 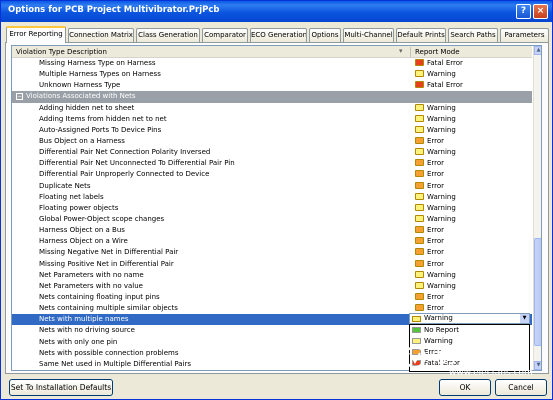 What do you see at coordinates (537, 292) in the screenshot?
I see `scrollbar-thumb` at bounding box center [537, 292].